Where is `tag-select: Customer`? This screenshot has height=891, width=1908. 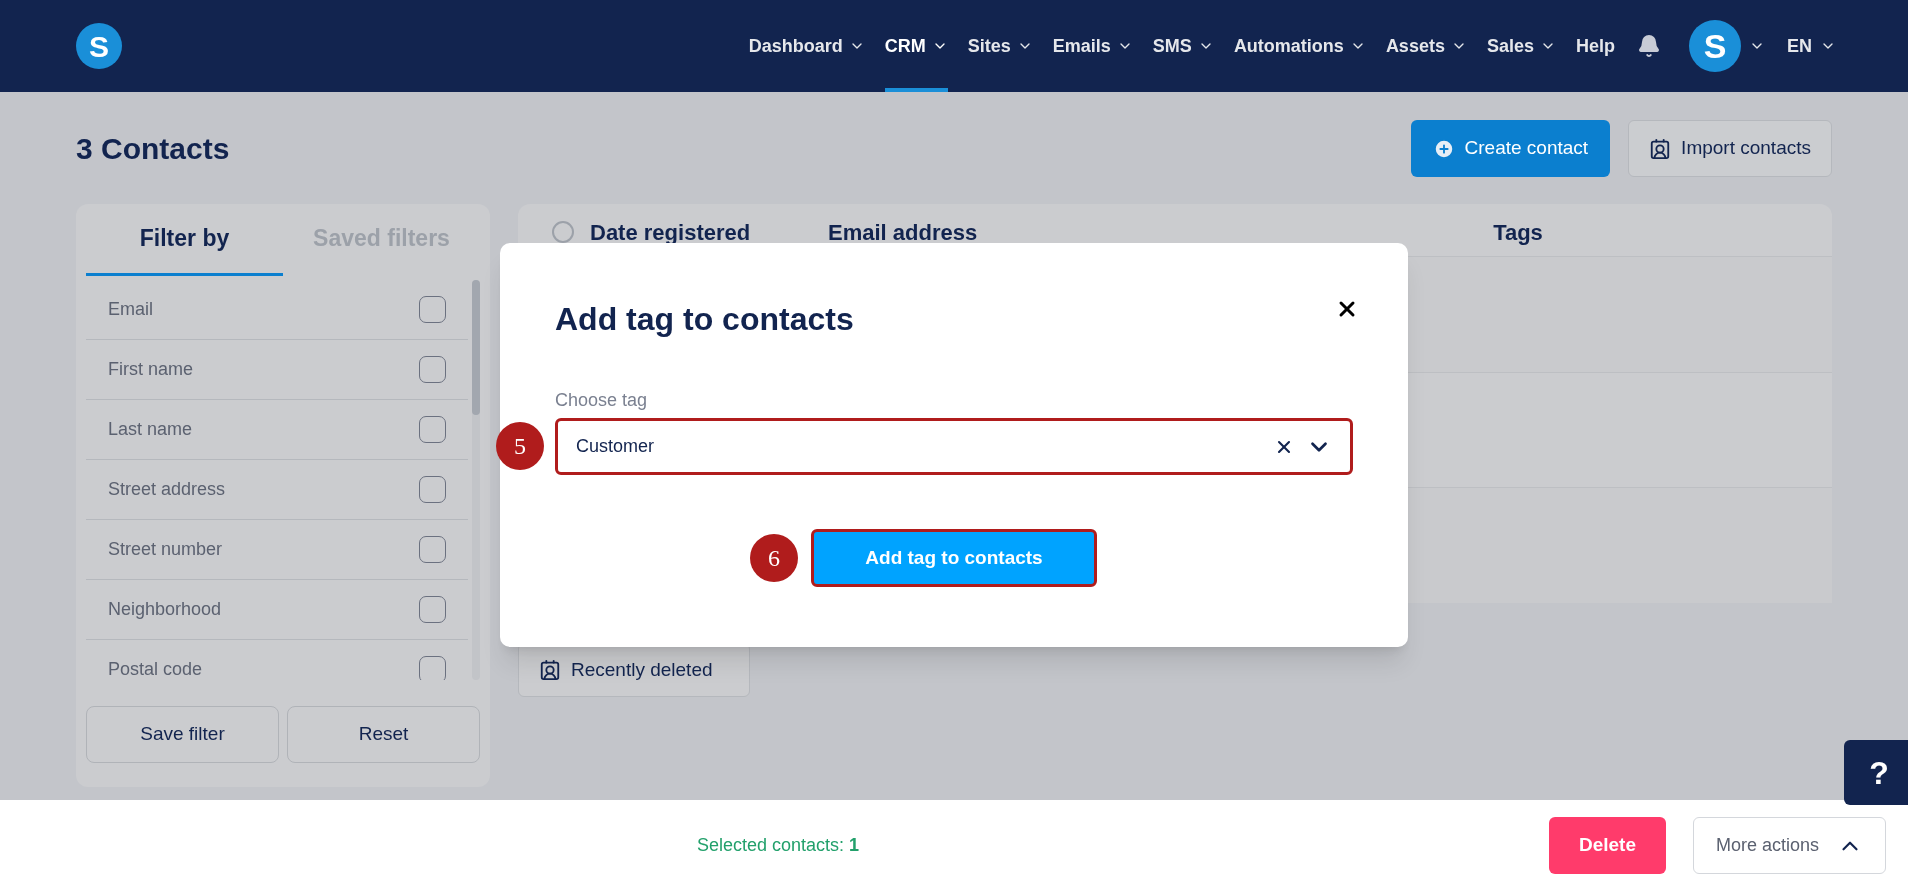
tag-select: Customer is located at coordinates (954, 446).